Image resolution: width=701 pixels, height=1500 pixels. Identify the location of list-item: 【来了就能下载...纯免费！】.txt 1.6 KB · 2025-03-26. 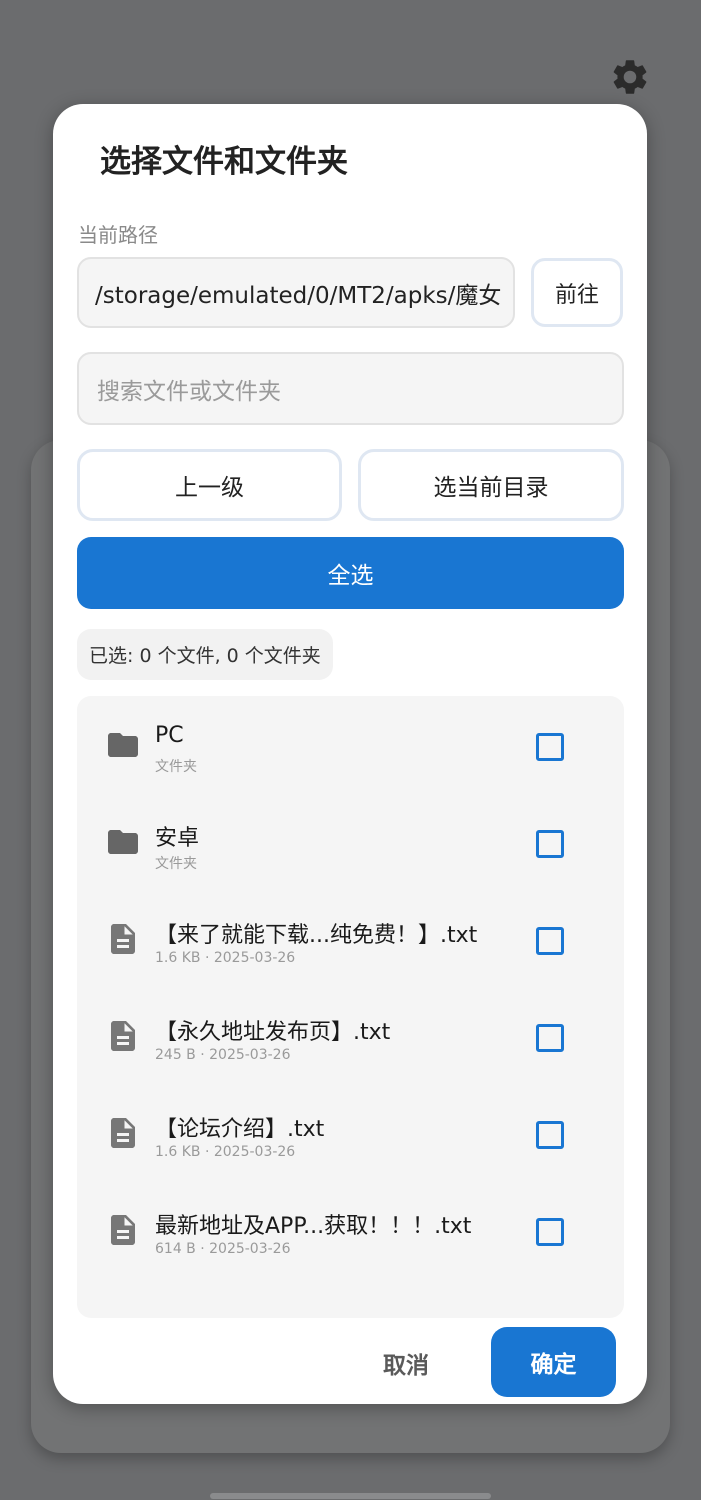
(350, 938).